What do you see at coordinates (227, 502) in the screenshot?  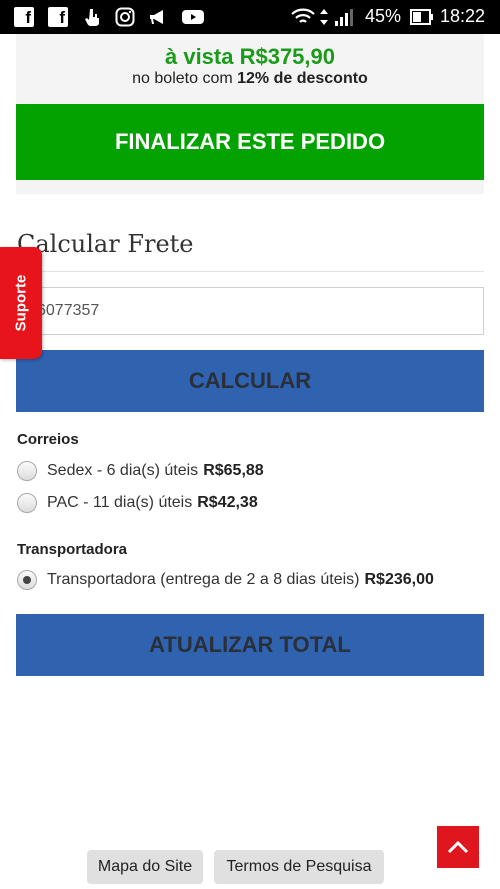 I see `option-price: R$42,38` at bounding box center [227, 502].